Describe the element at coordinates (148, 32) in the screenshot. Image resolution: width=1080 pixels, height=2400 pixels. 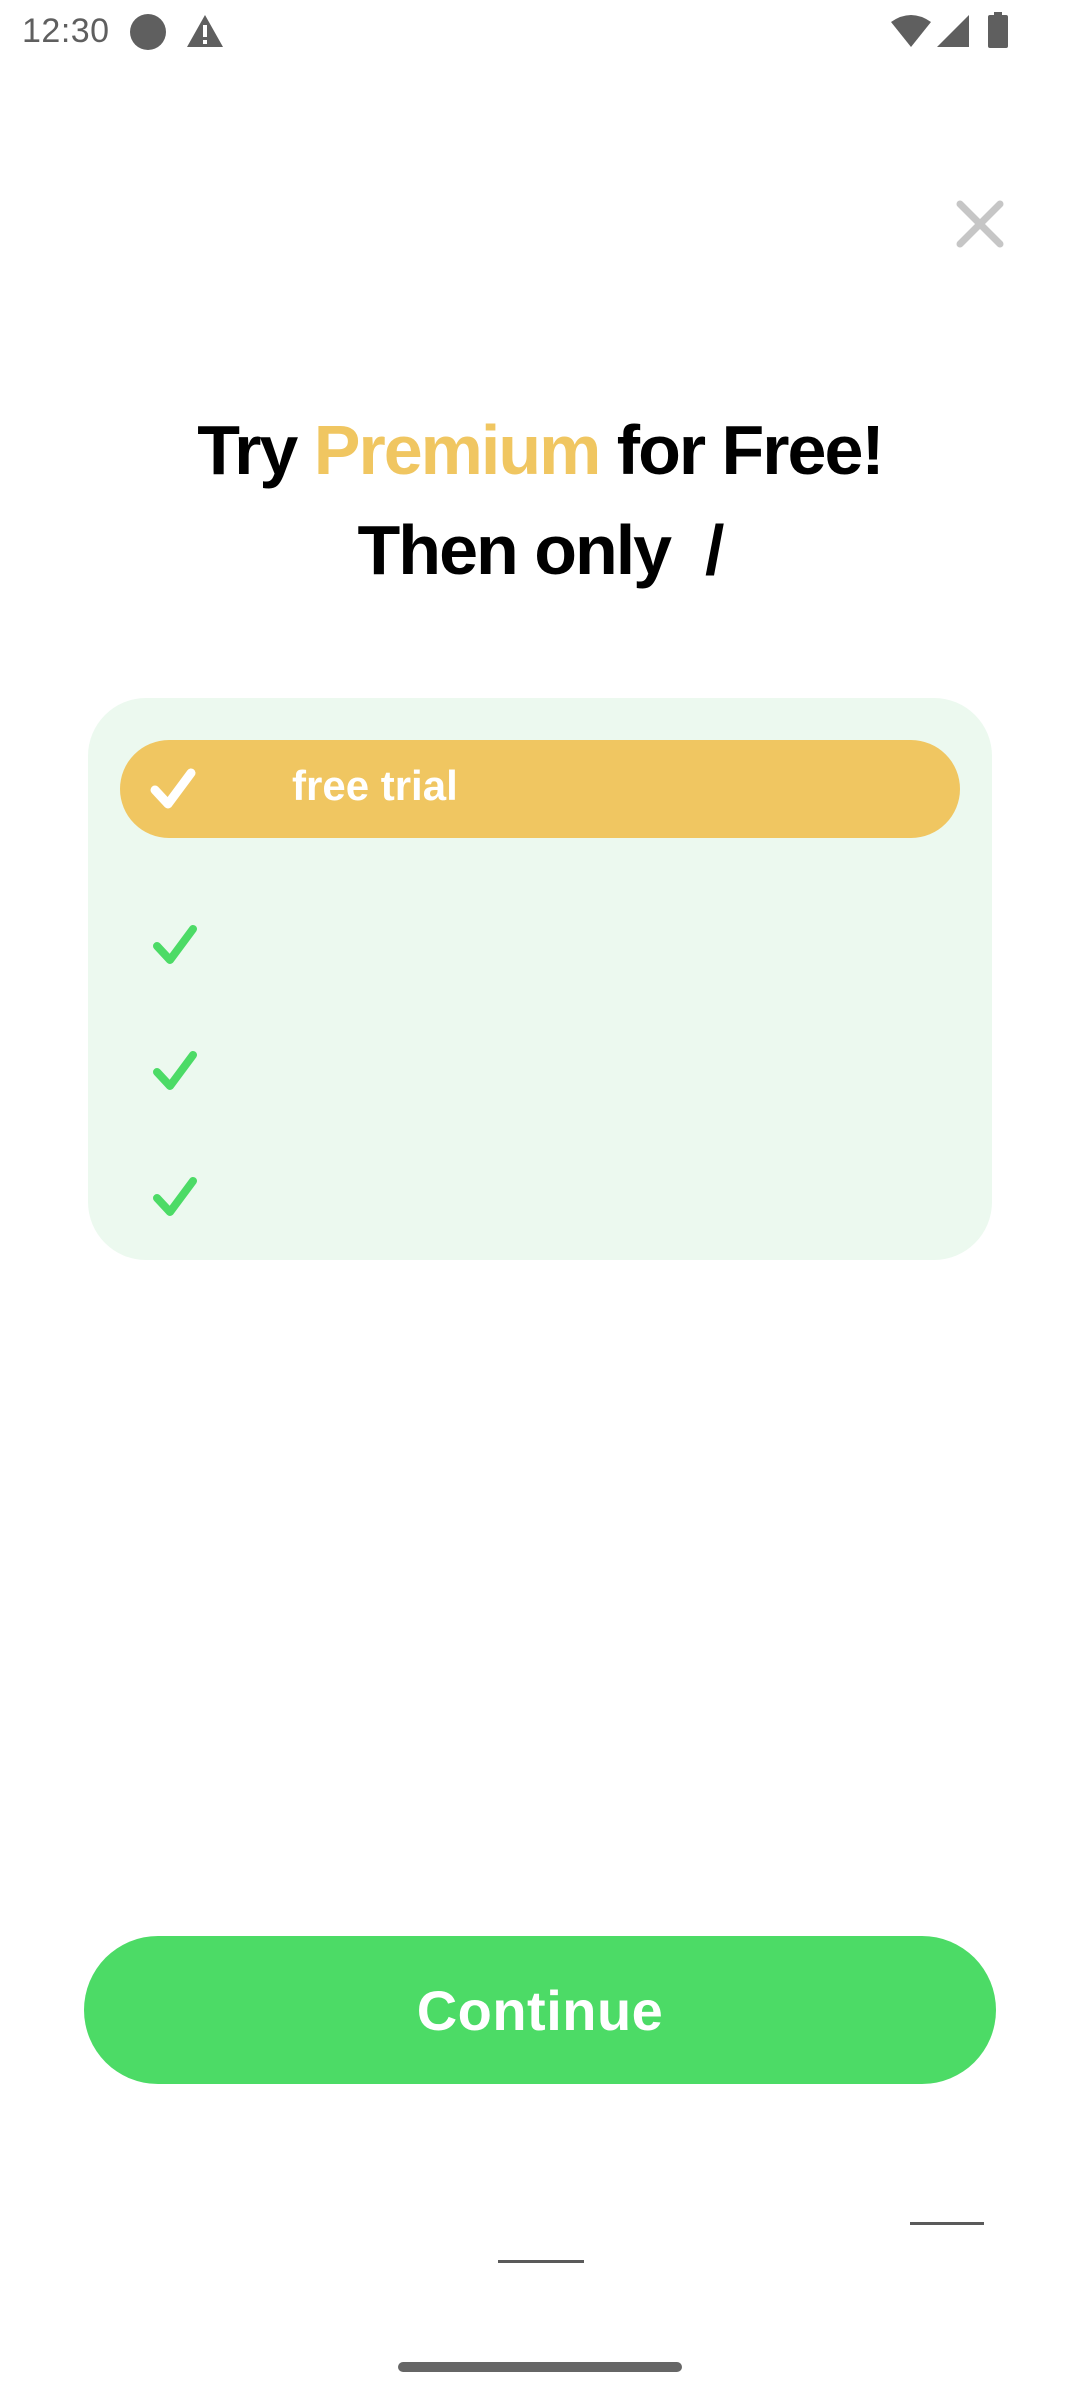
I see `dot-icon` at that location.